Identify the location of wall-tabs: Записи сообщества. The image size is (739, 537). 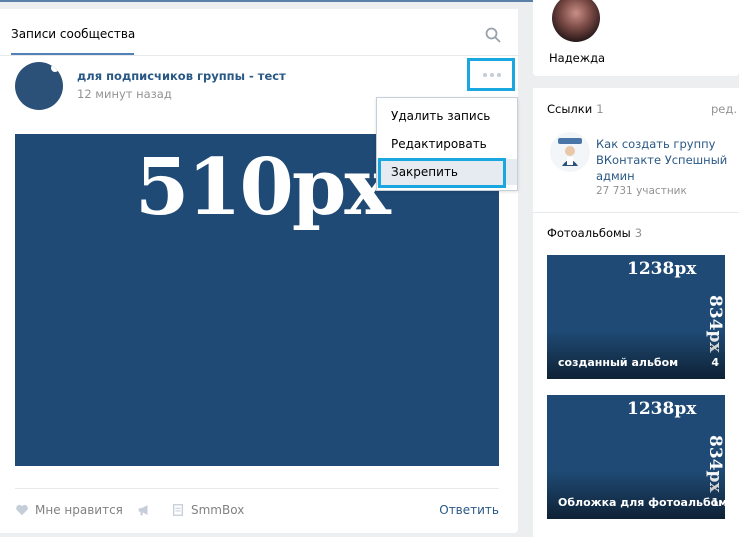
(259, 32).